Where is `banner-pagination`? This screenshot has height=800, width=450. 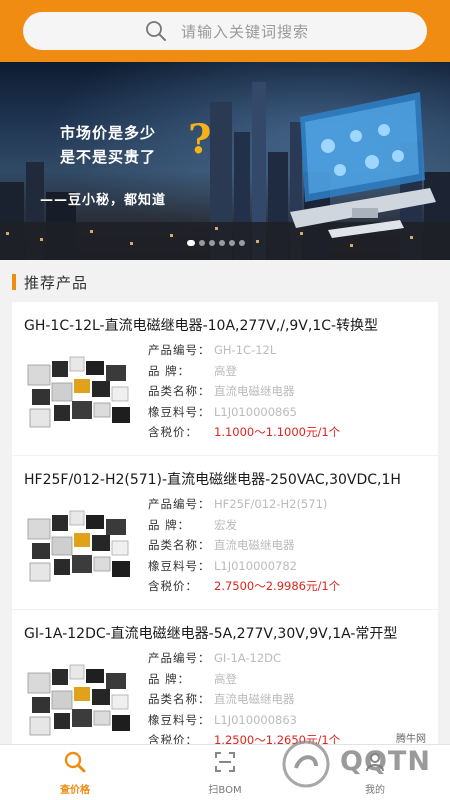
banner-pagination is located at coordinates (216, 243).